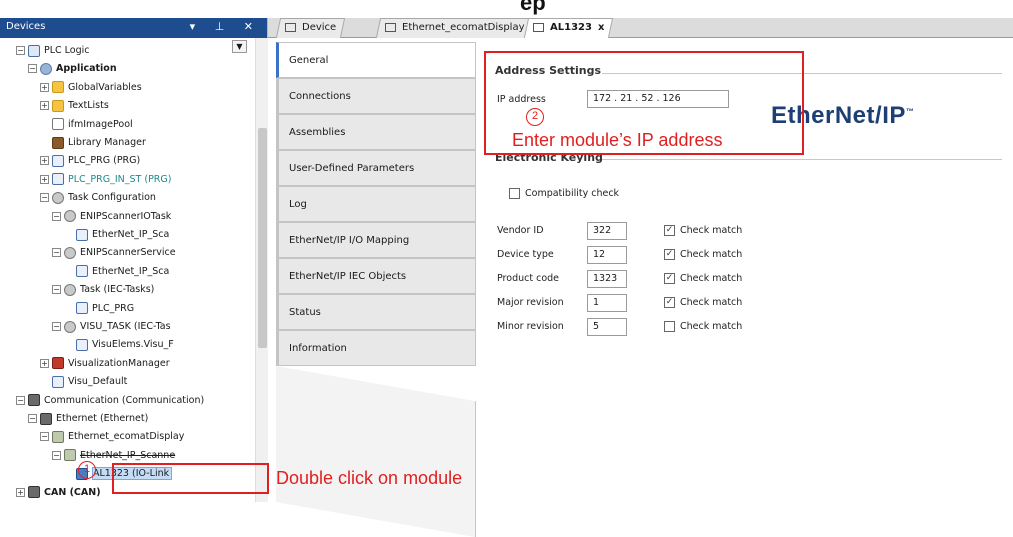 This screenshot has height=537, width=1013. What do you see at coordinates (514, 193) in the screenshot?
I see `compatibility-check-checkbox` at bounding box center [514, 193].